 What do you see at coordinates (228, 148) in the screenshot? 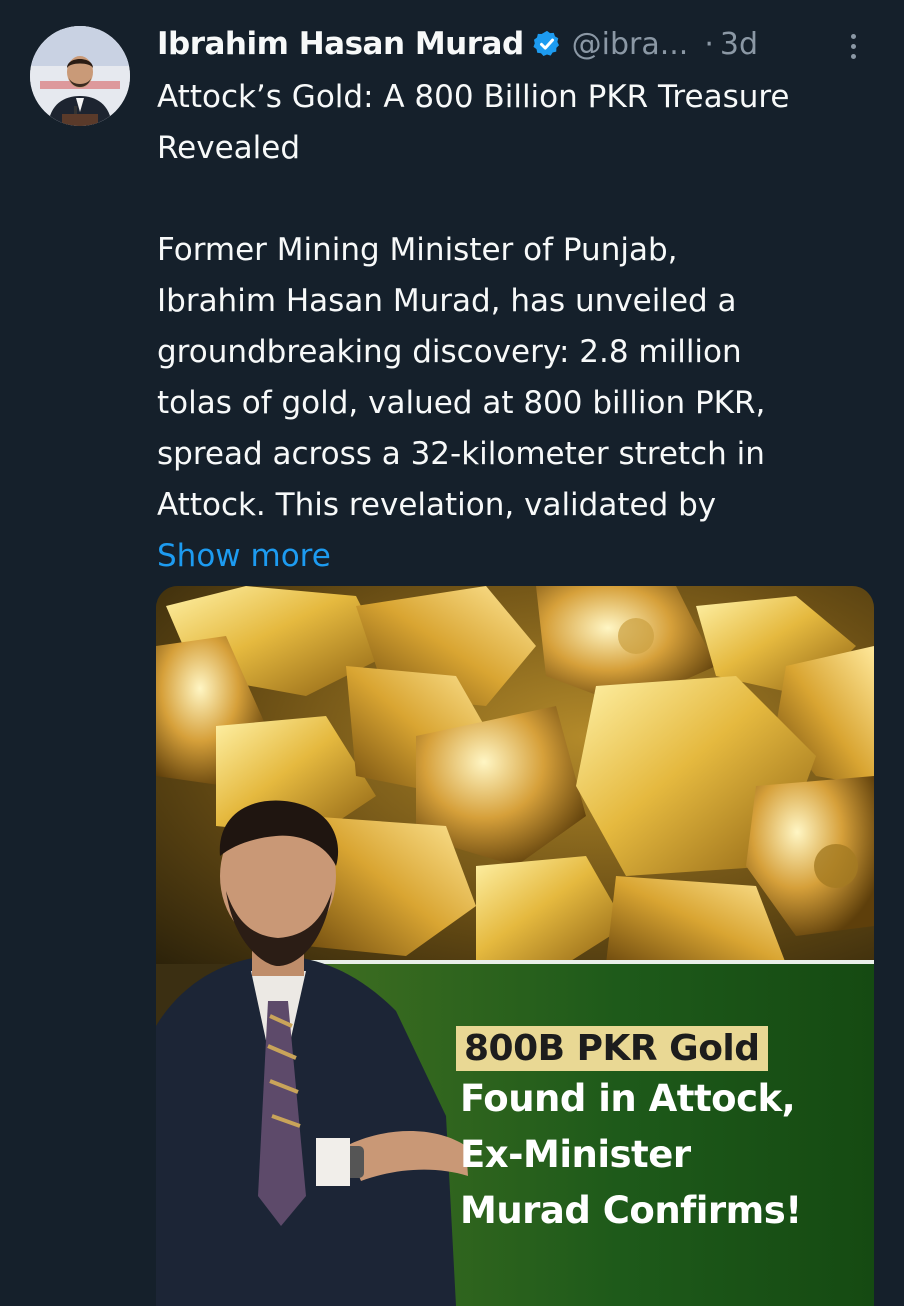
I see `tweet-text-line: Revealed` at bounding box center [228, 148].